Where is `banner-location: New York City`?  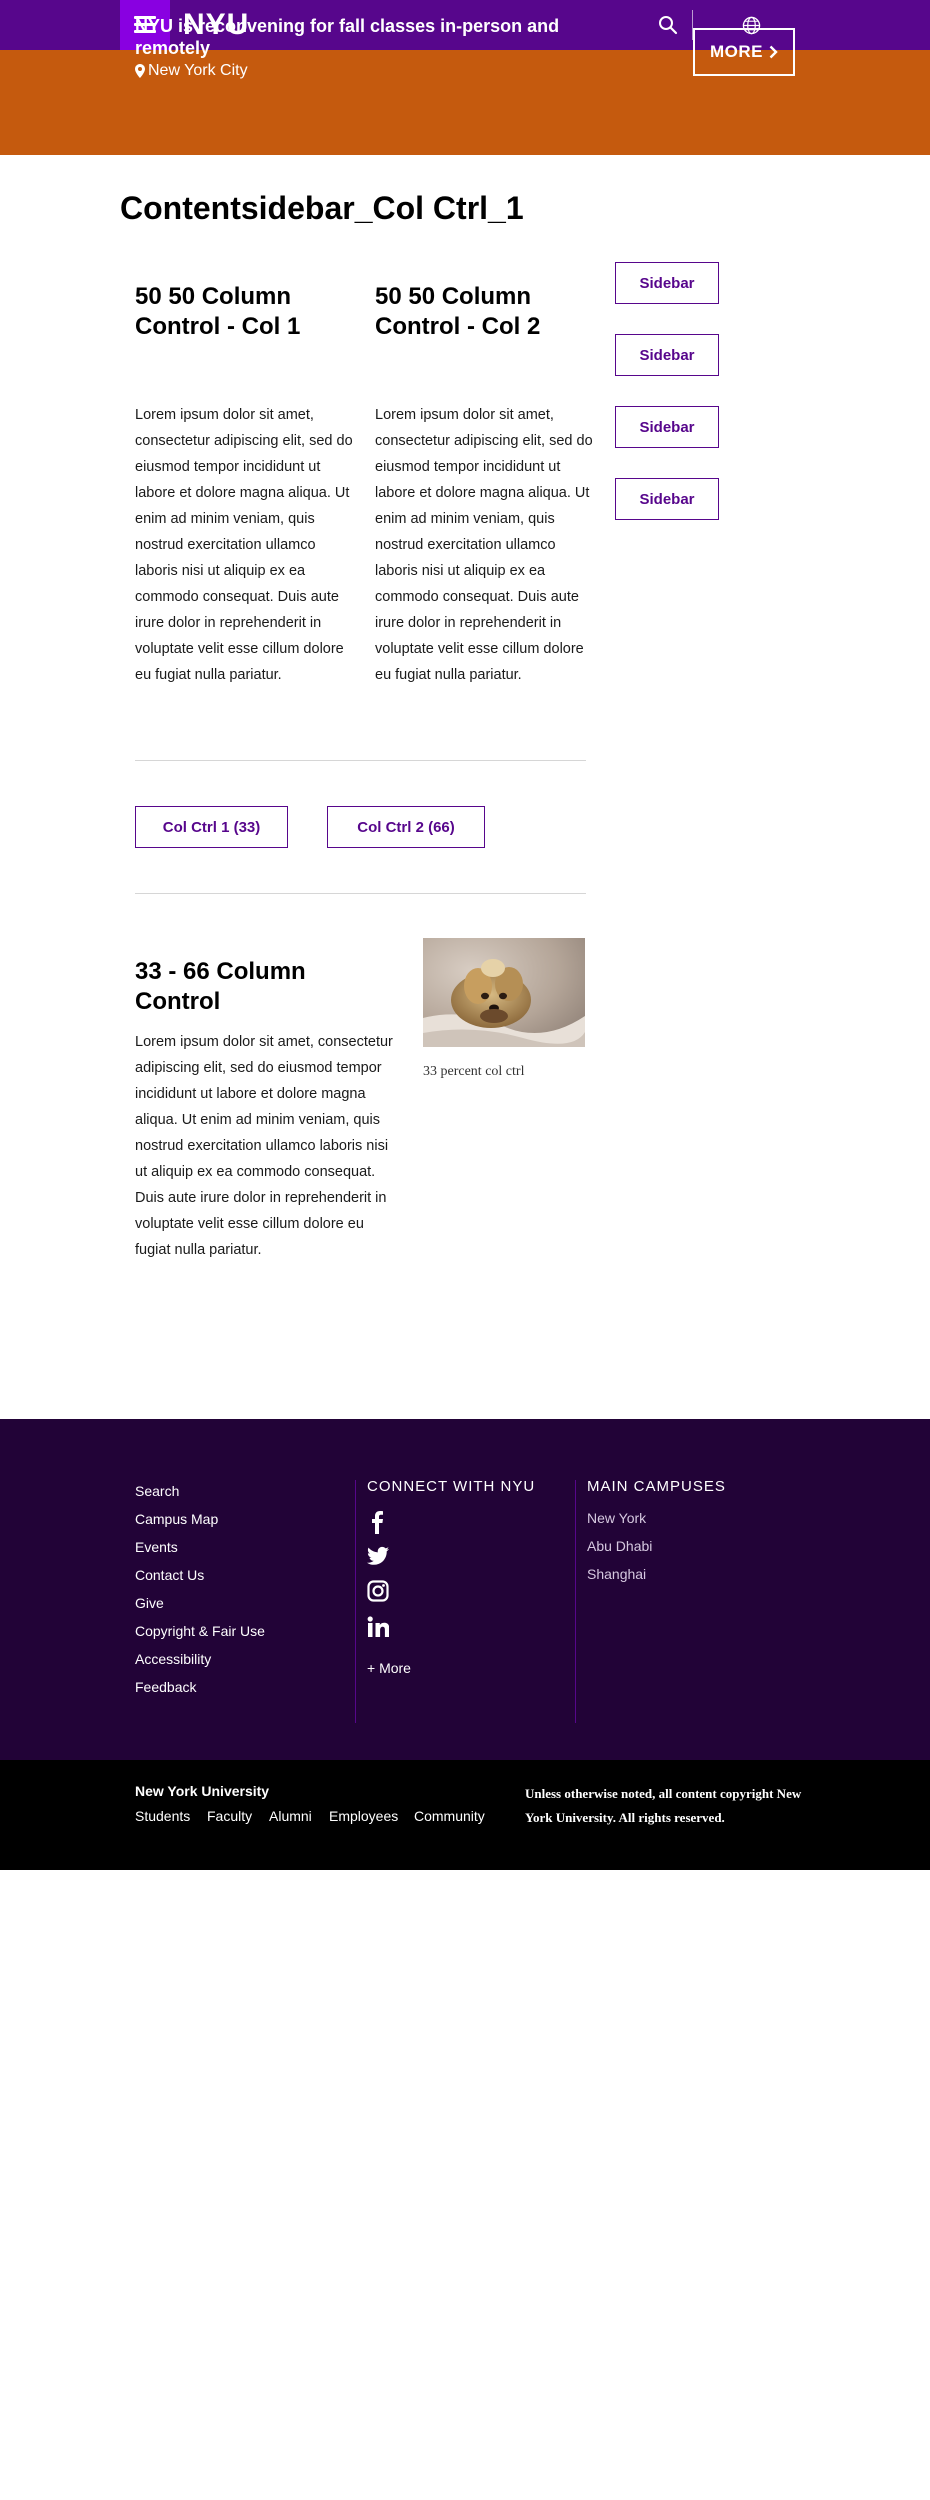
banner-location: New York City is located at coordinates (191, 71).